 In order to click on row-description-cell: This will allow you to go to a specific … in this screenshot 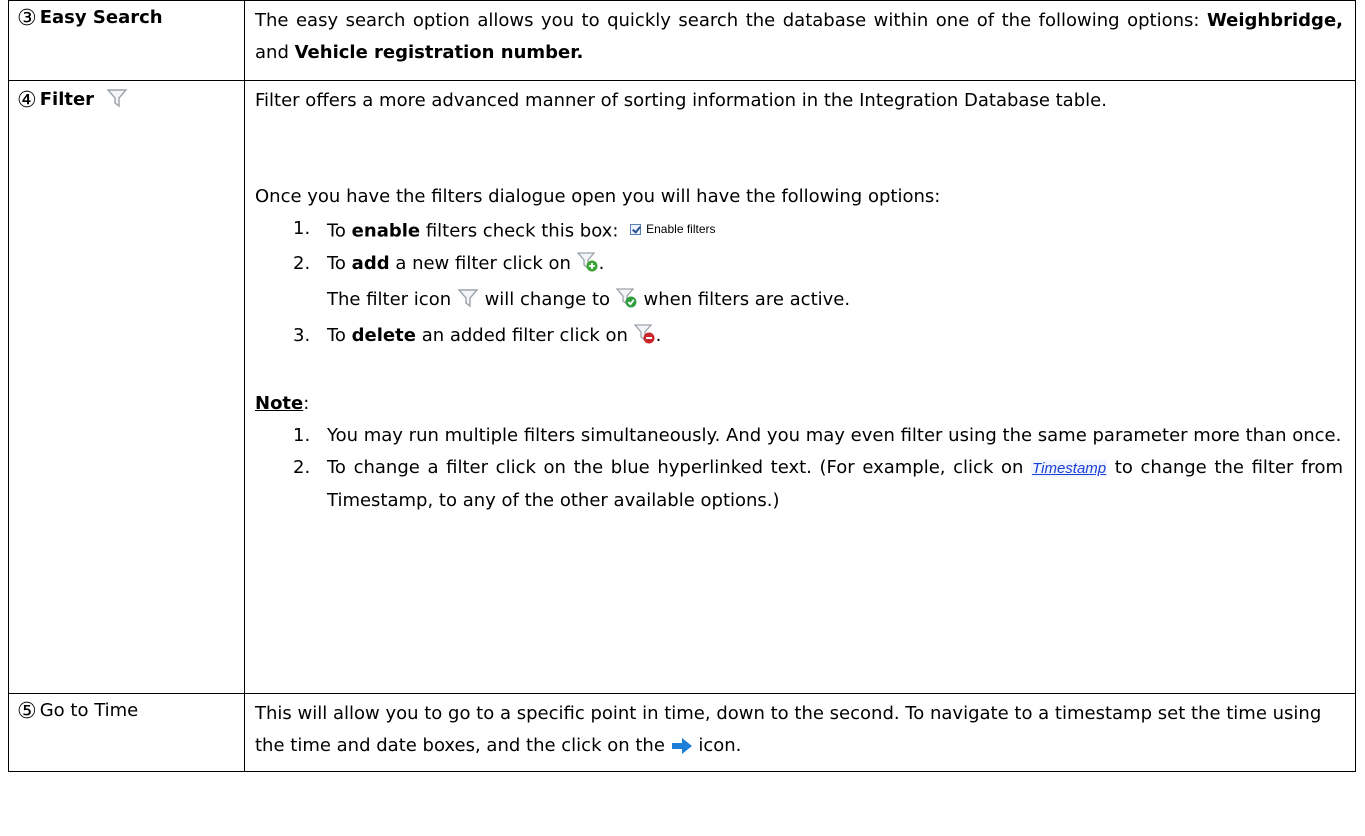, I will do `click(800, 732)`.